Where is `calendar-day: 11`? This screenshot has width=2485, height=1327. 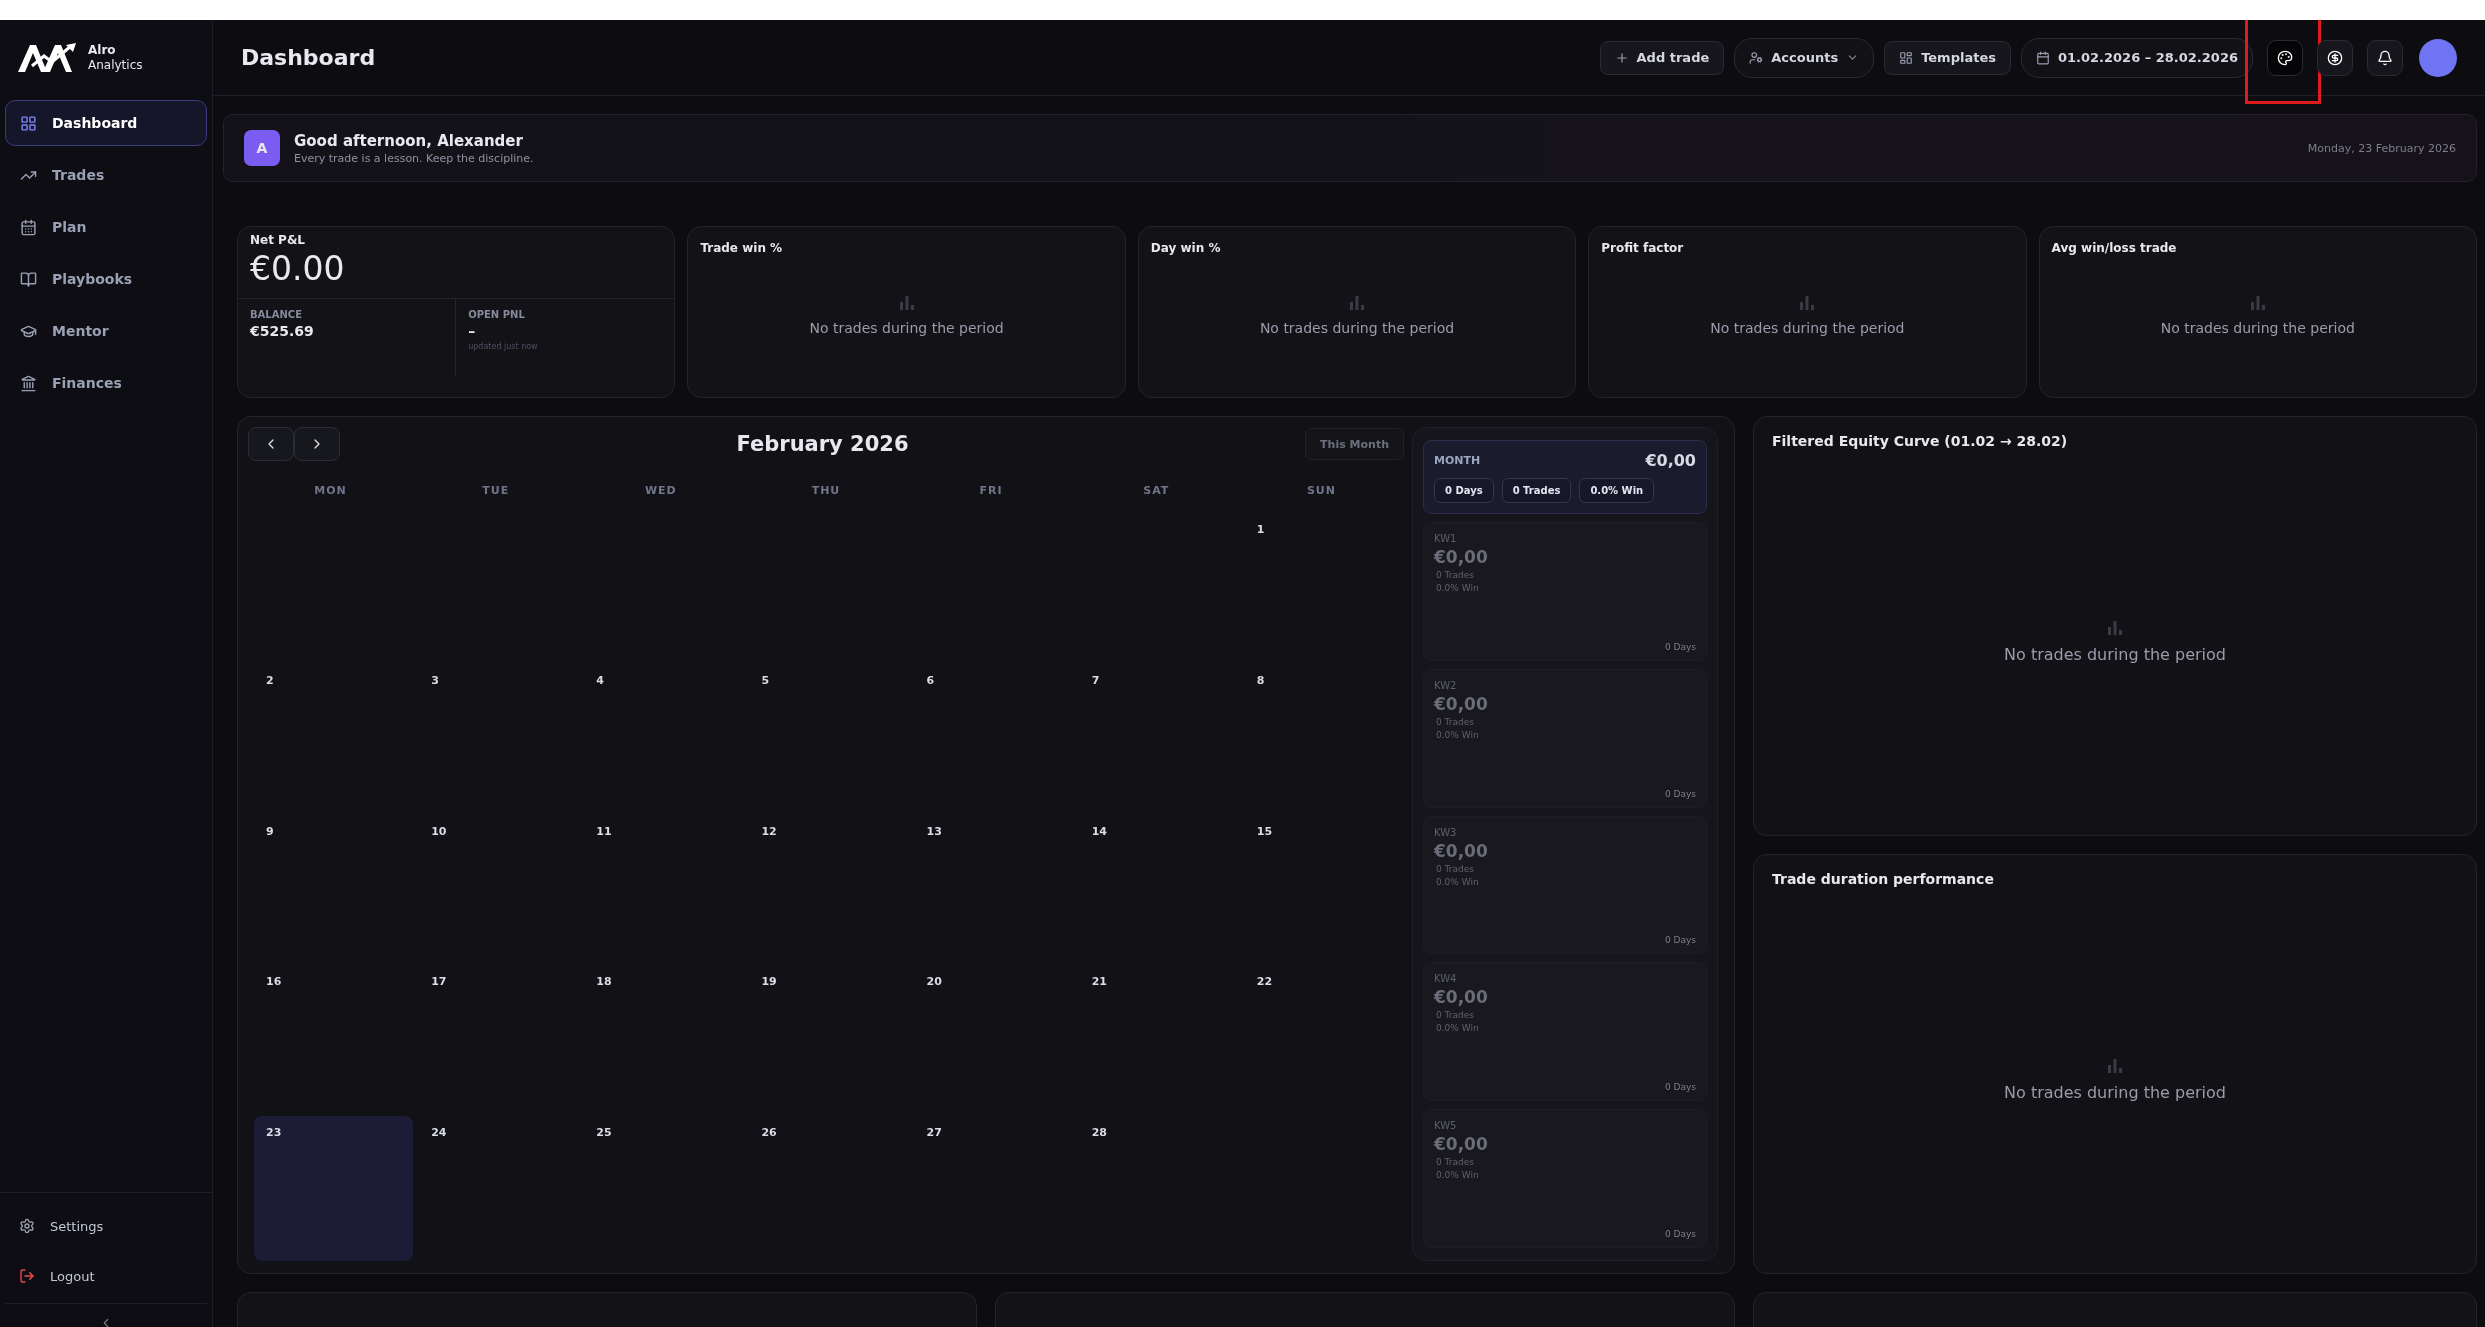
calendar-day: 11 is located at coordinates (664, 887).